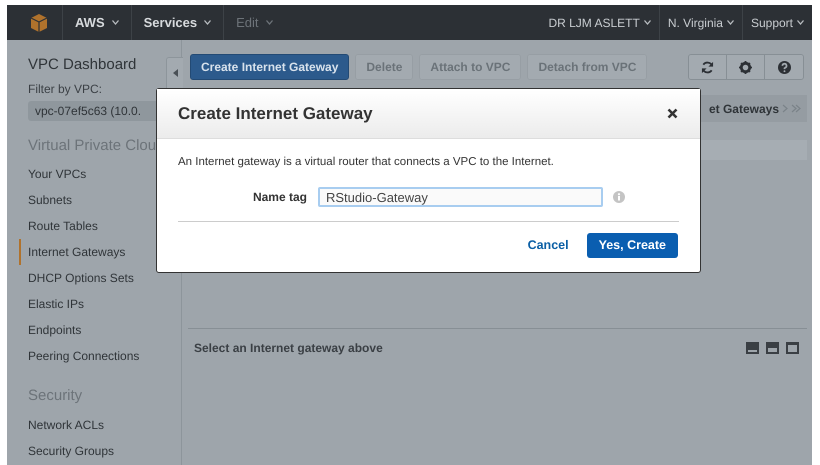  What do you see at coordinates (632, 245) in the screenshot?
I see `yes-create-button: Yes, Create` at bounding box center [632, 245].